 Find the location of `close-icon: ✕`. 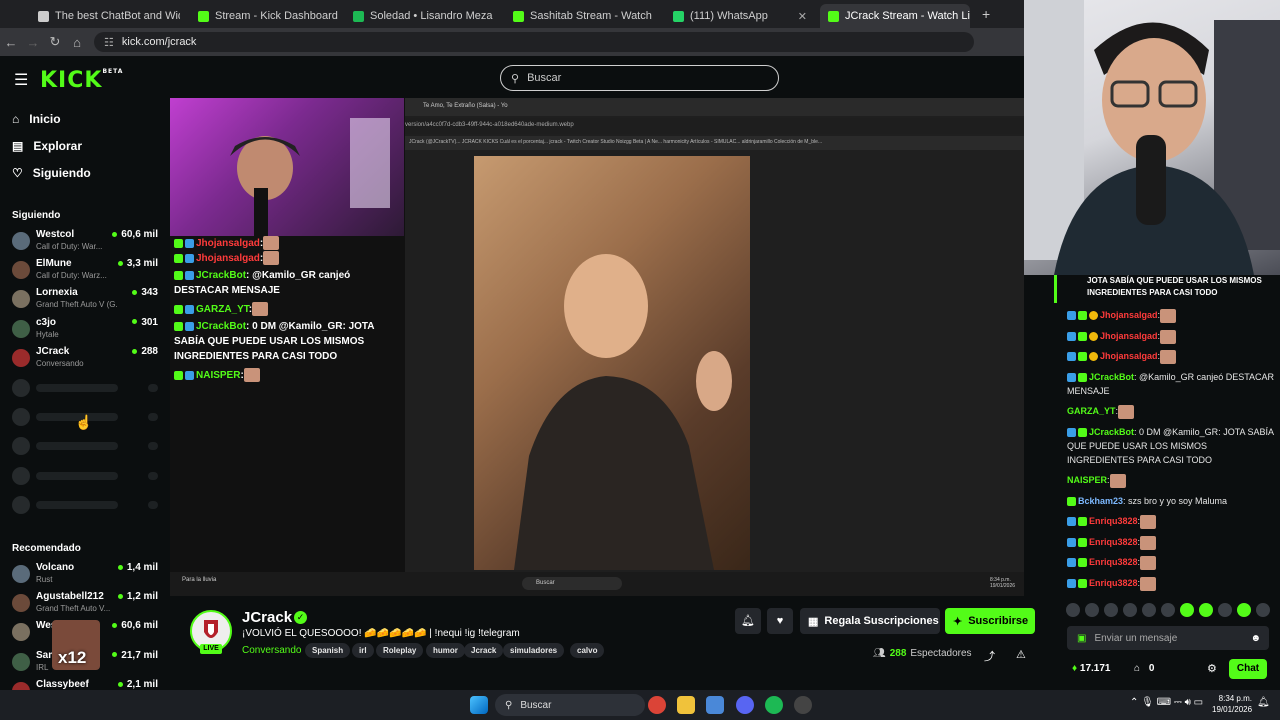

close-icon: ✕ is located at coordinates (802, 16).